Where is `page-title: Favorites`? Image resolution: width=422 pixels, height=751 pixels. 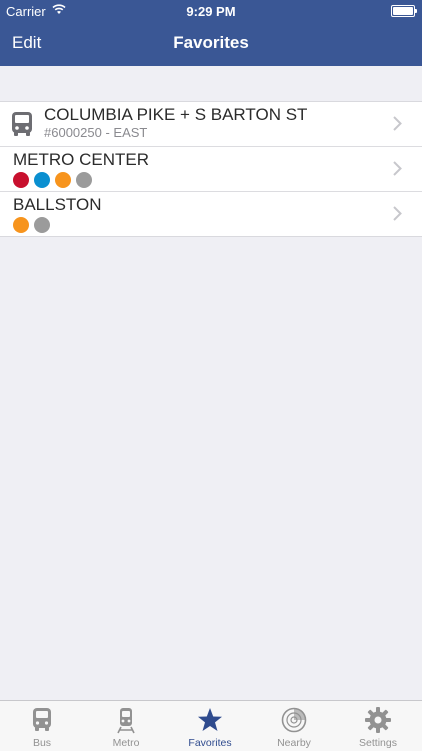
page-title: Favorites is located at coordinates (211, 42).